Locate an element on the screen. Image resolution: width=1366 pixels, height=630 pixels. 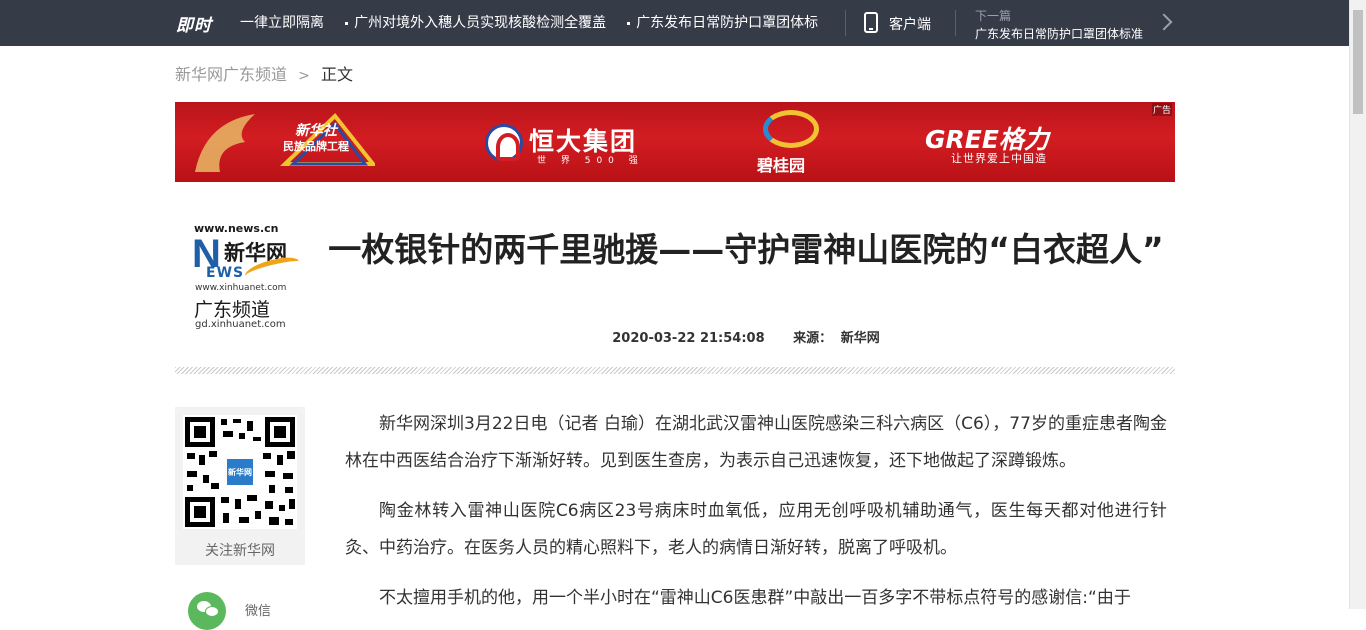
article-meta: 2020-03-22 21:54:08 来源： 新华网 is located at coordinates (746, 336).